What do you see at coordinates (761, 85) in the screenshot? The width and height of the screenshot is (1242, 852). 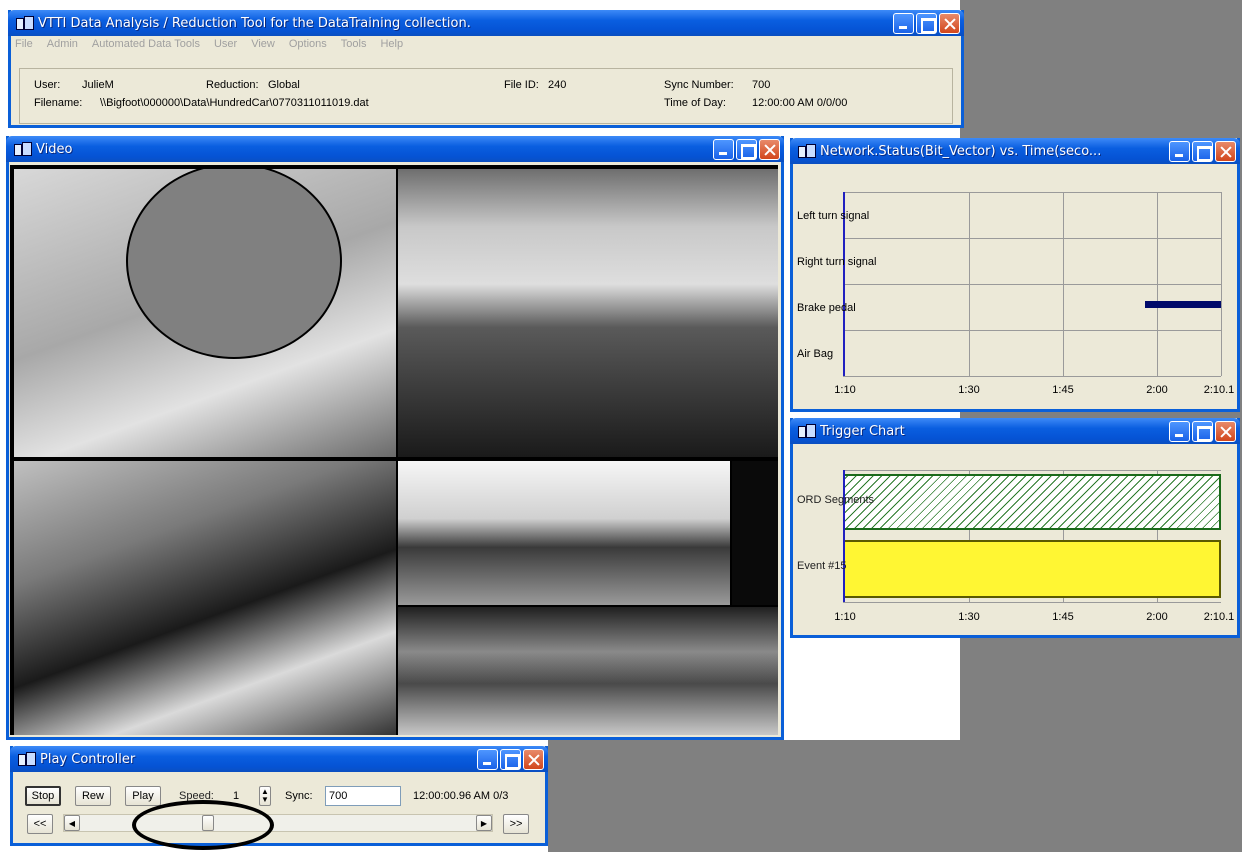 I see `sync-number-value: 700` at bounding box center [761, 85].